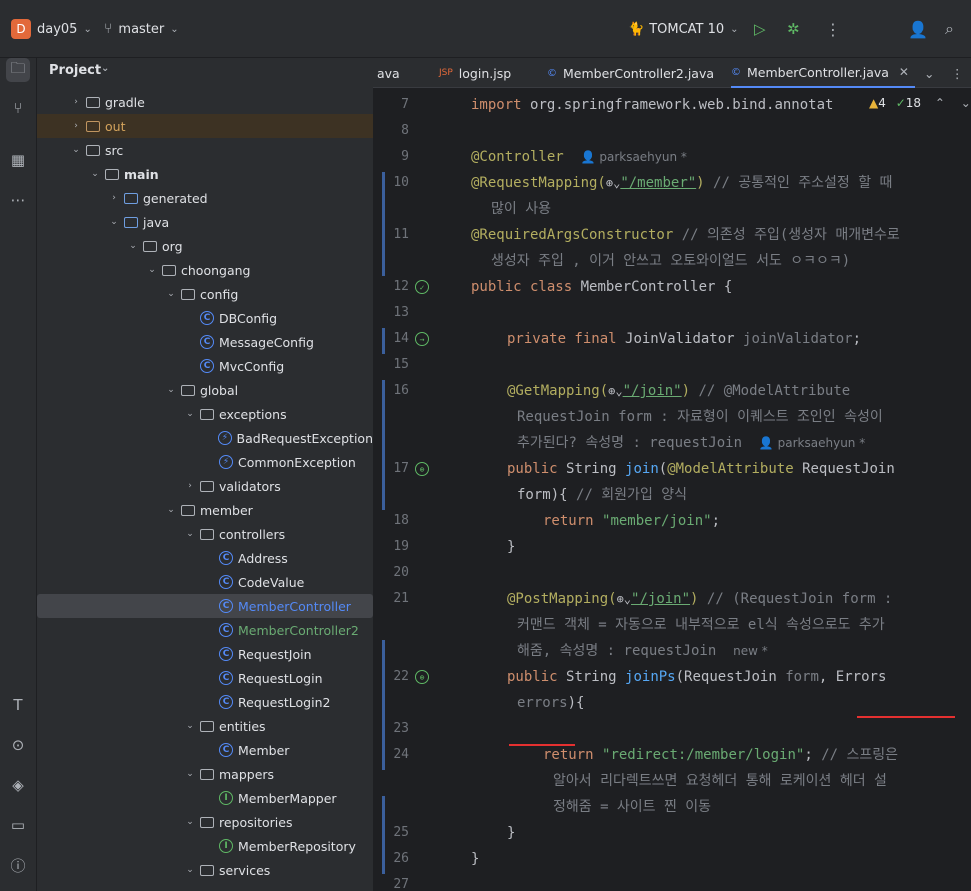 The width and height of the screenshot is (971, 891). I want to click on tree-item: ⌄ entities, so click(205, 726).